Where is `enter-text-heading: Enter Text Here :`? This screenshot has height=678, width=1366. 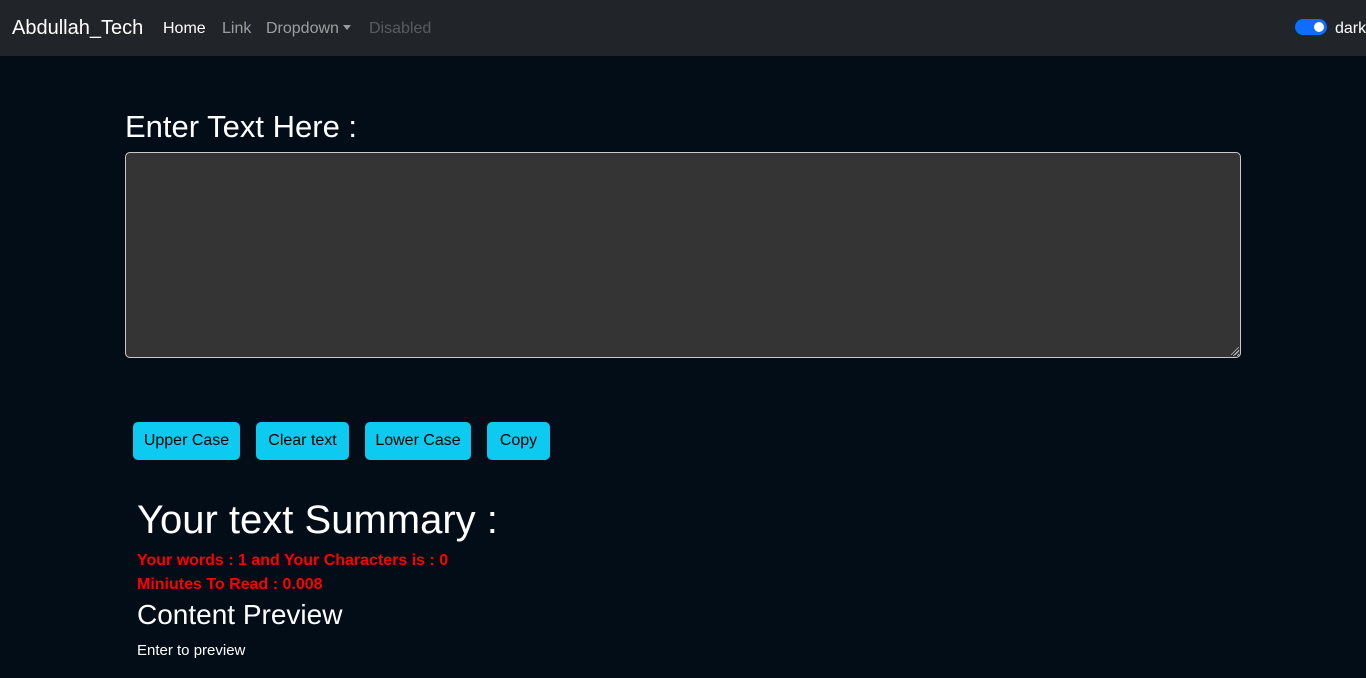
enter-text-heading: Enter Text Here : is located at coordinates (241, 126).